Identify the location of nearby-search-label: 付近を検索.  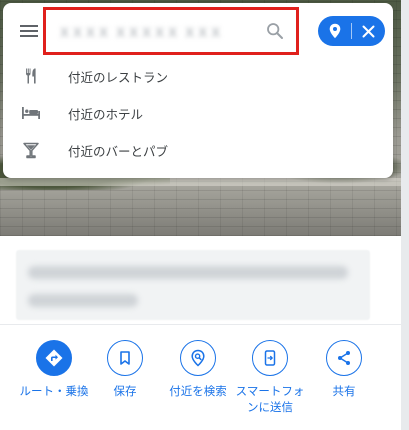
(198, 391).